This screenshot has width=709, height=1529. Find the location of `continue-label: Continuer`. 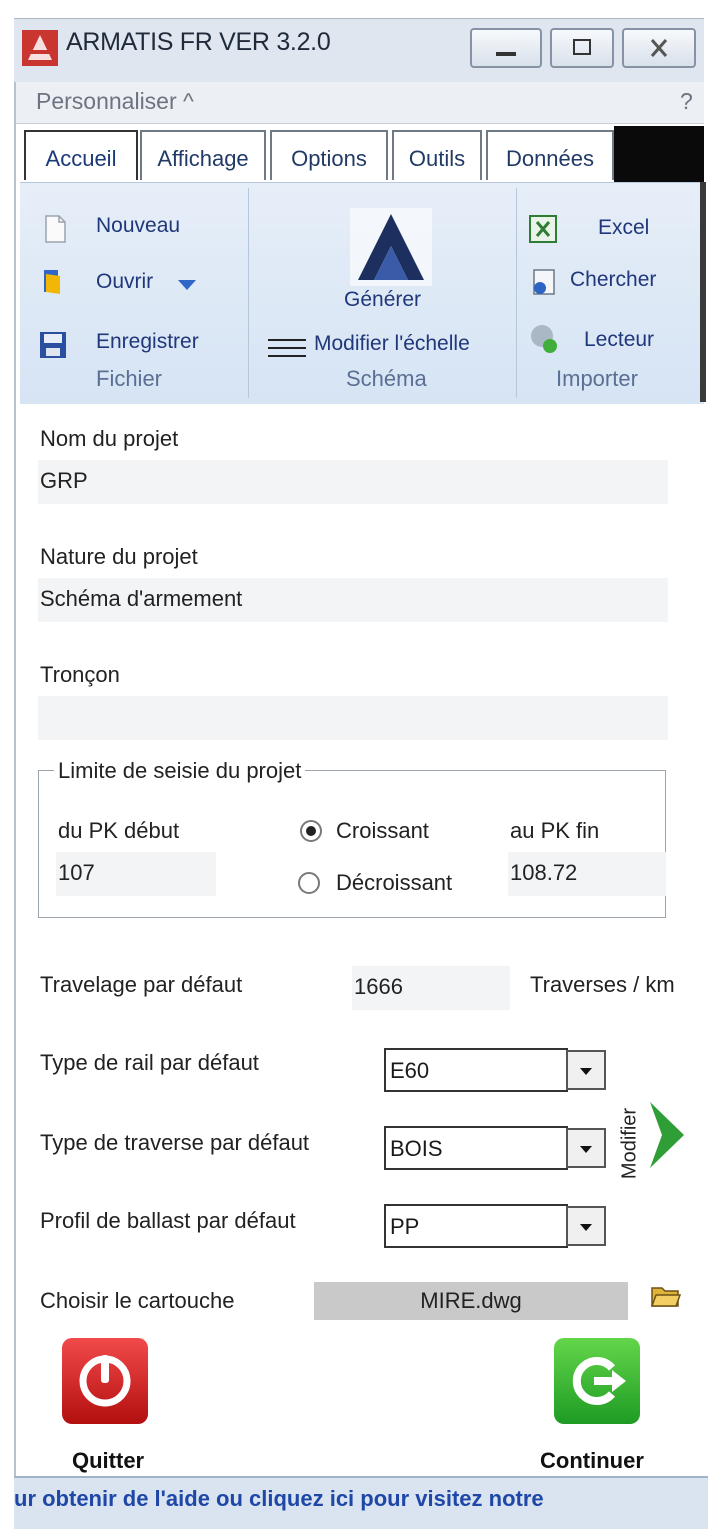

continue-label: Continuer is located at coordinates (592, 1460).